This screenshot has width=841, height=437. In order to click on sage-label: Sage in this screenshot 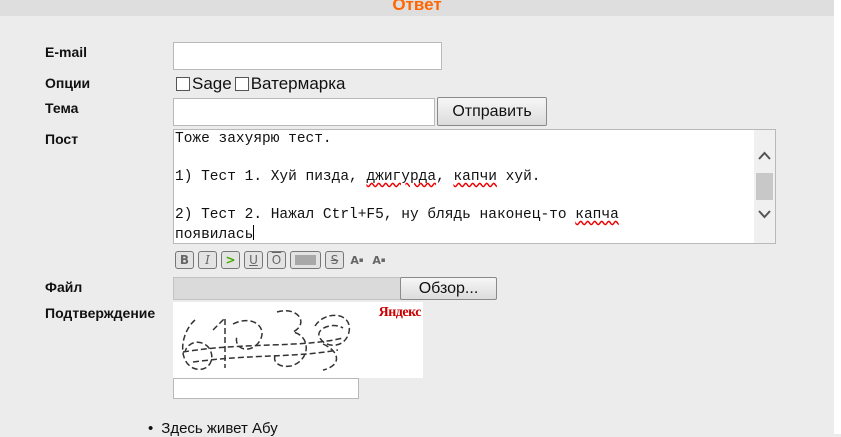, I will do `click(212, 84)`.